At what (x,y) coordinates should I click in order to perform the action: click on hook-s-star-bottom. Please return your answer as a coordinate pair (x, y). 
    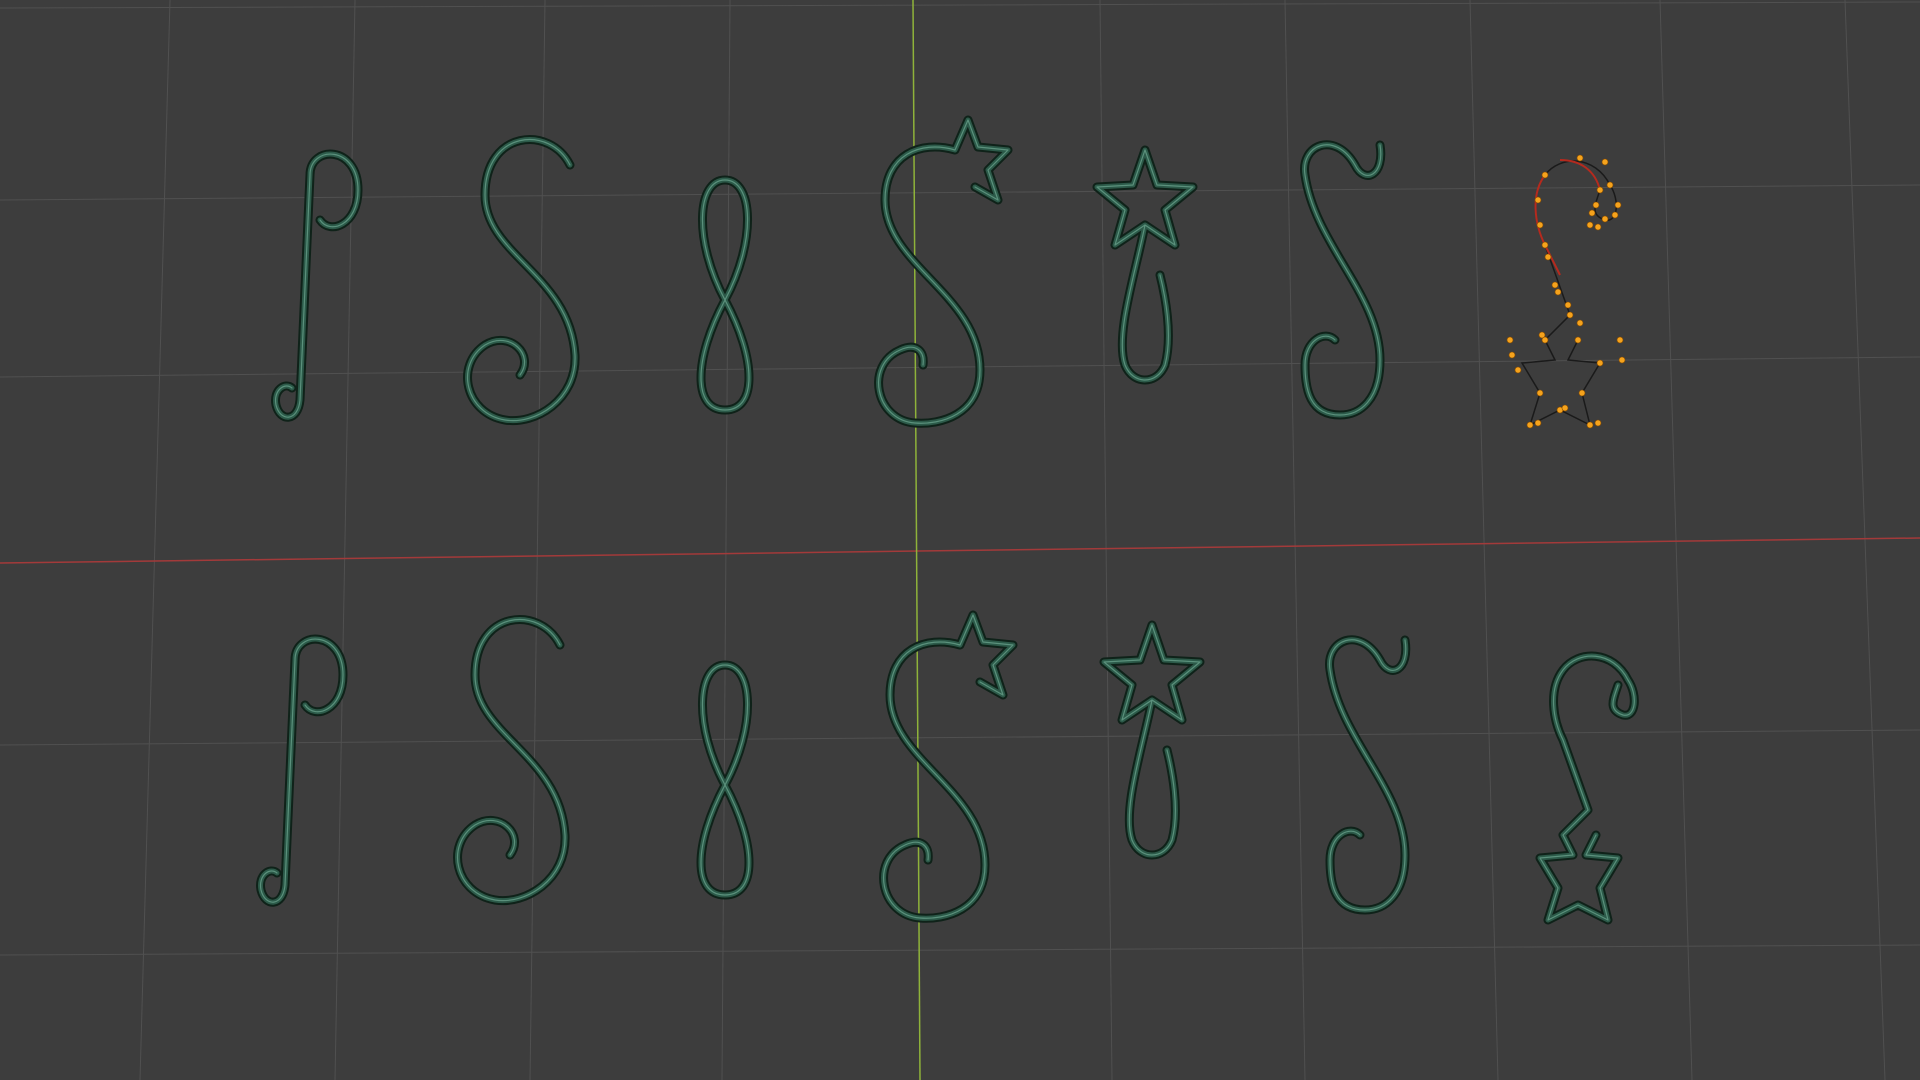
    Looking at the image, I should click on (948, 766).